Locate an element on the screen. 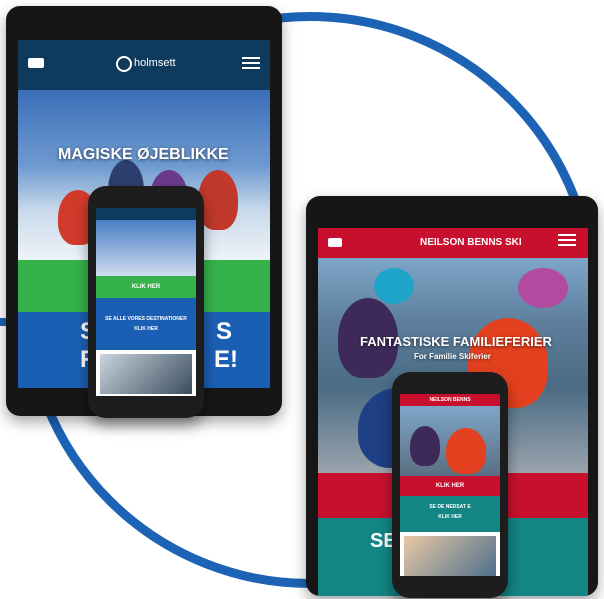 The image size is (604, 599). left-phone-green: KLIK HER is located at coordinates (146, 287).